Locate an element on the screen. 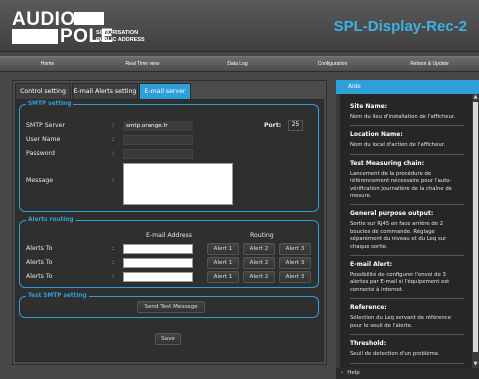 This screenshot has height=379, width=479. smtp-server-label: SMTP Server is located at coordinates (46, 125).